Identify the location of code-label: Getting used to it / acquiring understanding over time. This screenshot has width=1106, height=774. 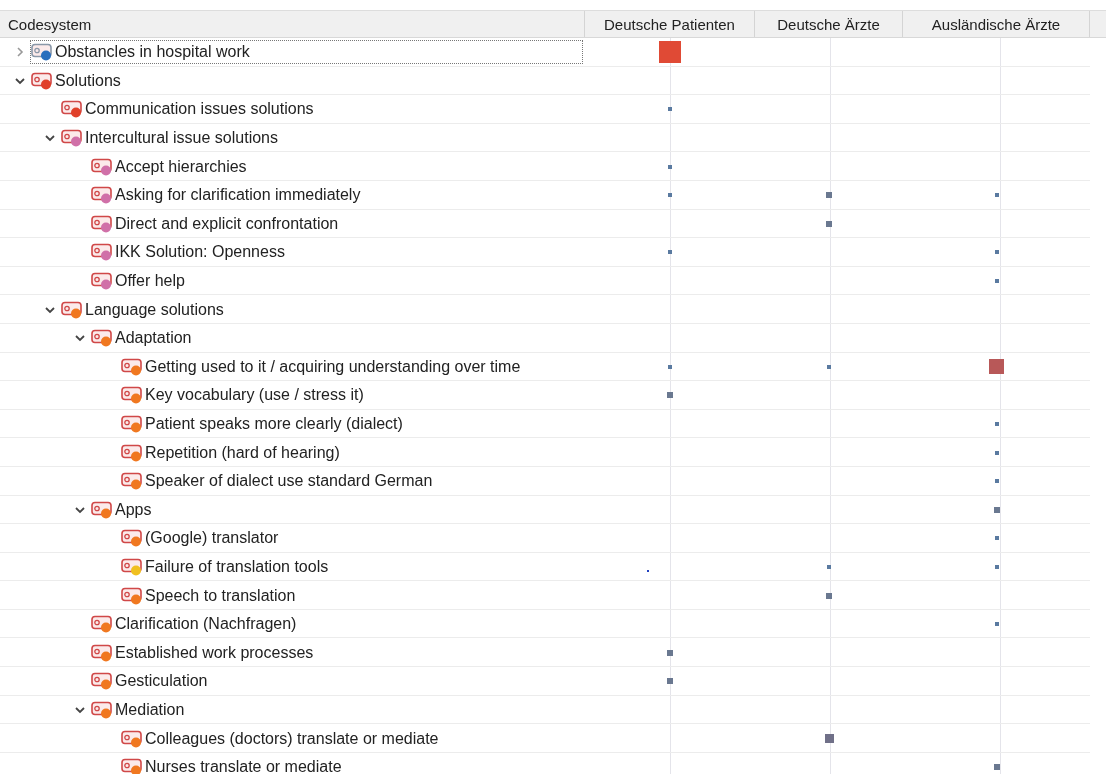
(333, 366).